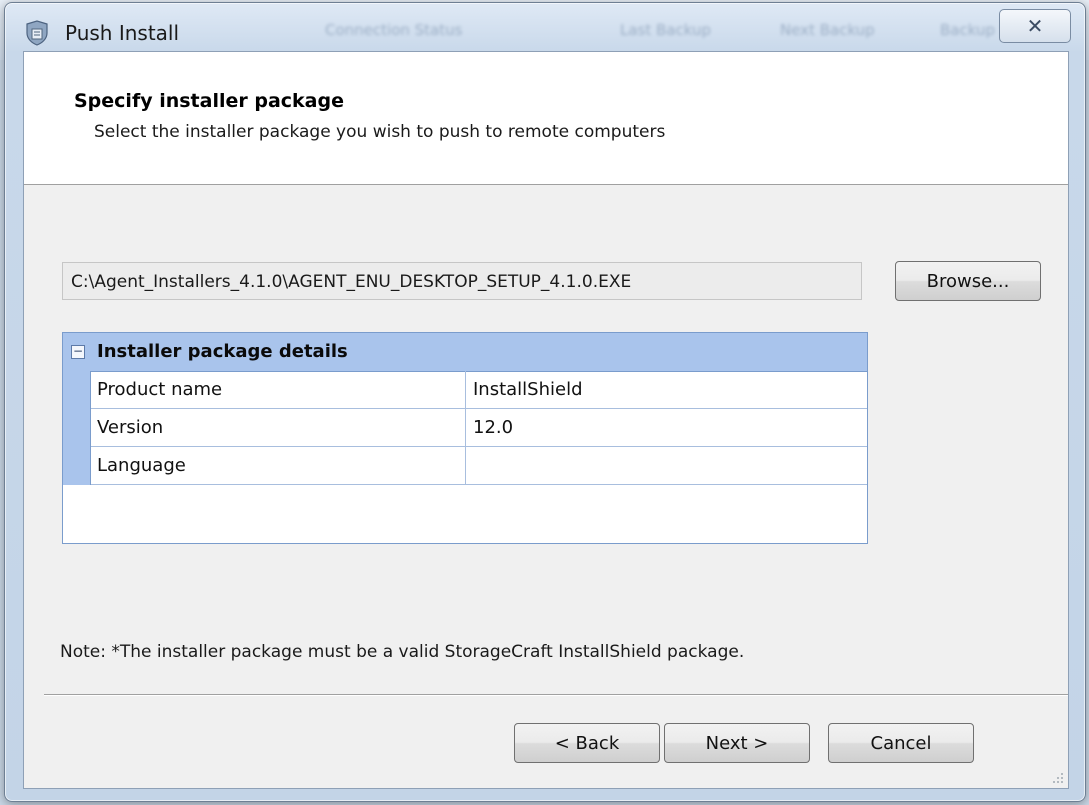 This screenshot has height=805, width=1089. What do you see at coordinates (587, 743) in the screenshot?
I see `back-button: < Back` at bounding box center [587, 743].